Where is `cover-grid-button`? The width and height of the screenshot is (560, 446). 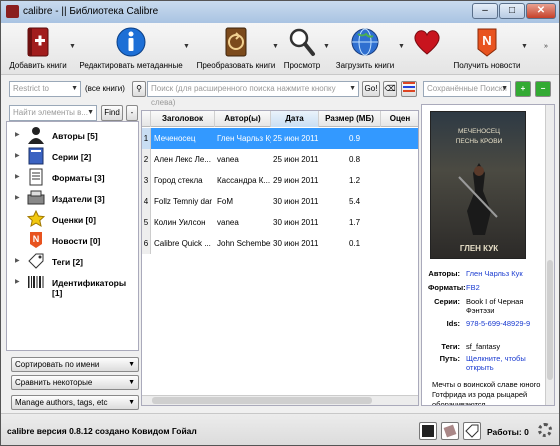 cover-grid-button is located at coordinates (428, 431).